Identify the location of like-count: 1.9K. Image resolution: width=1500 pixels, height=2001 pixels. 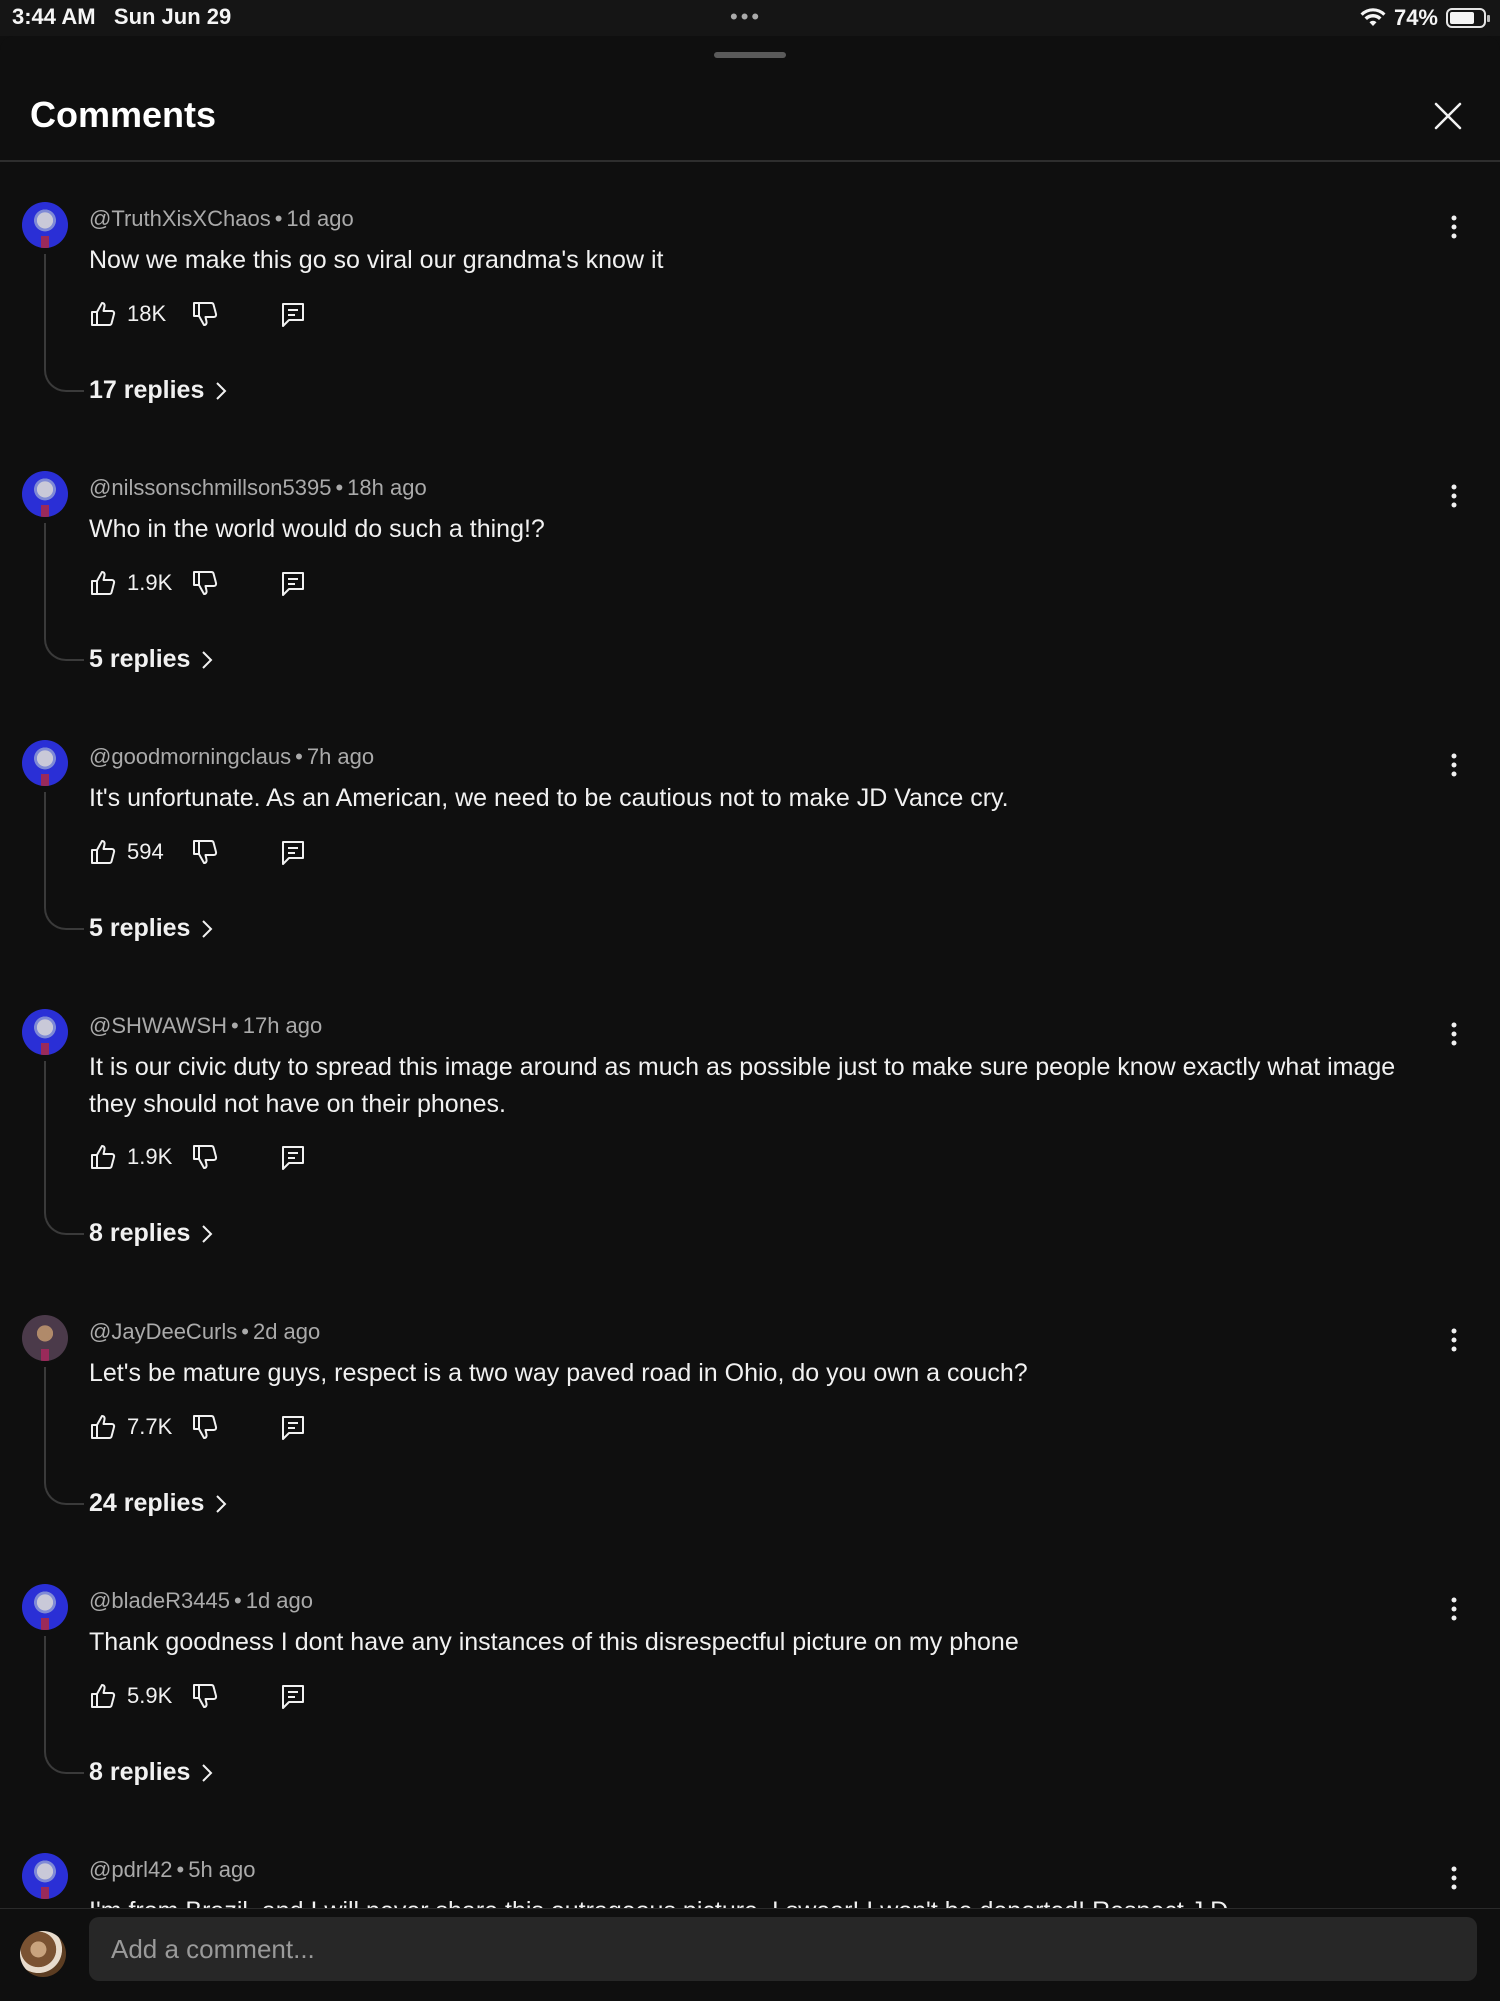
(150, 582).